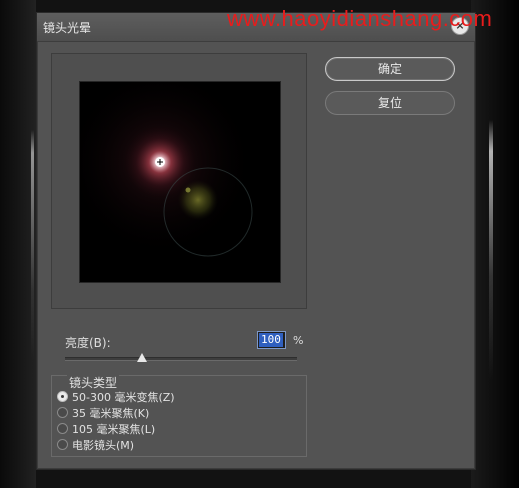 The width and height of the screenshot is (519, 488). Describe the element at coordinates (298, 340) in the screenshot. I see `percent-unit: %` at that location.